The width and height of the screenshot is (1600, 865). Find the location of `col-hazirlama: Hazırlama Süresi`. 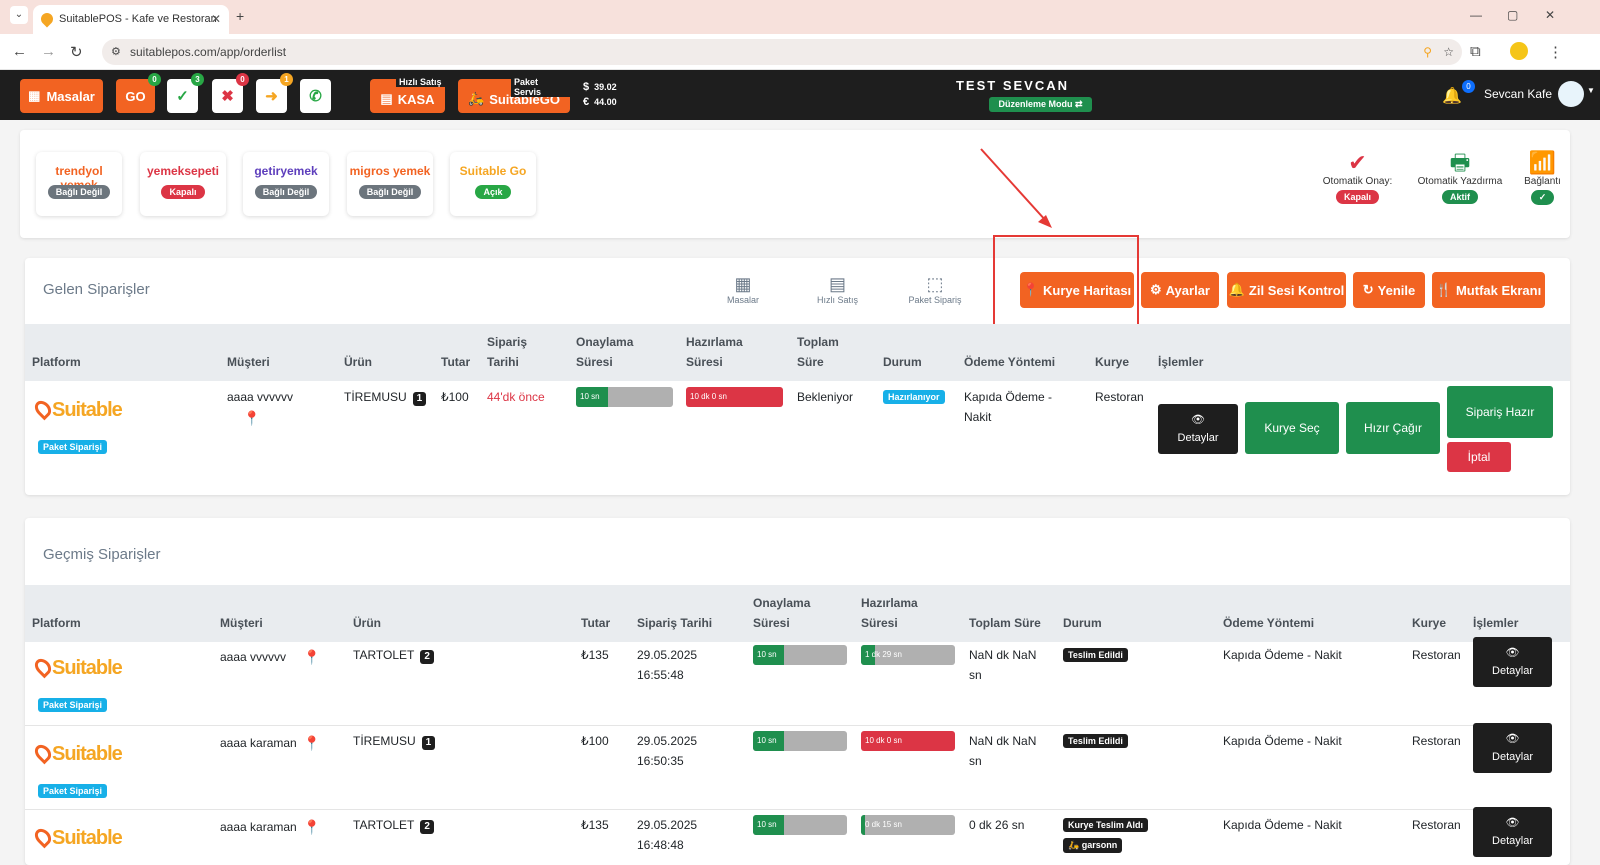

col-hazirlama: Hazırlama Süresi is located at coordinates (714, 352).